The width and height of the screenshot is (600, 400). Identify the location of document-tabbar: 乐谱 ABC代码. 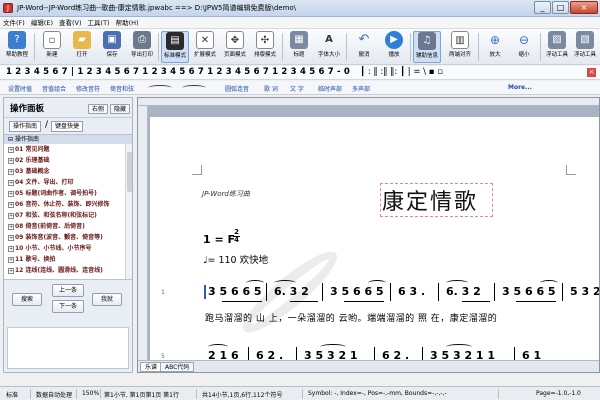
(368, 366).